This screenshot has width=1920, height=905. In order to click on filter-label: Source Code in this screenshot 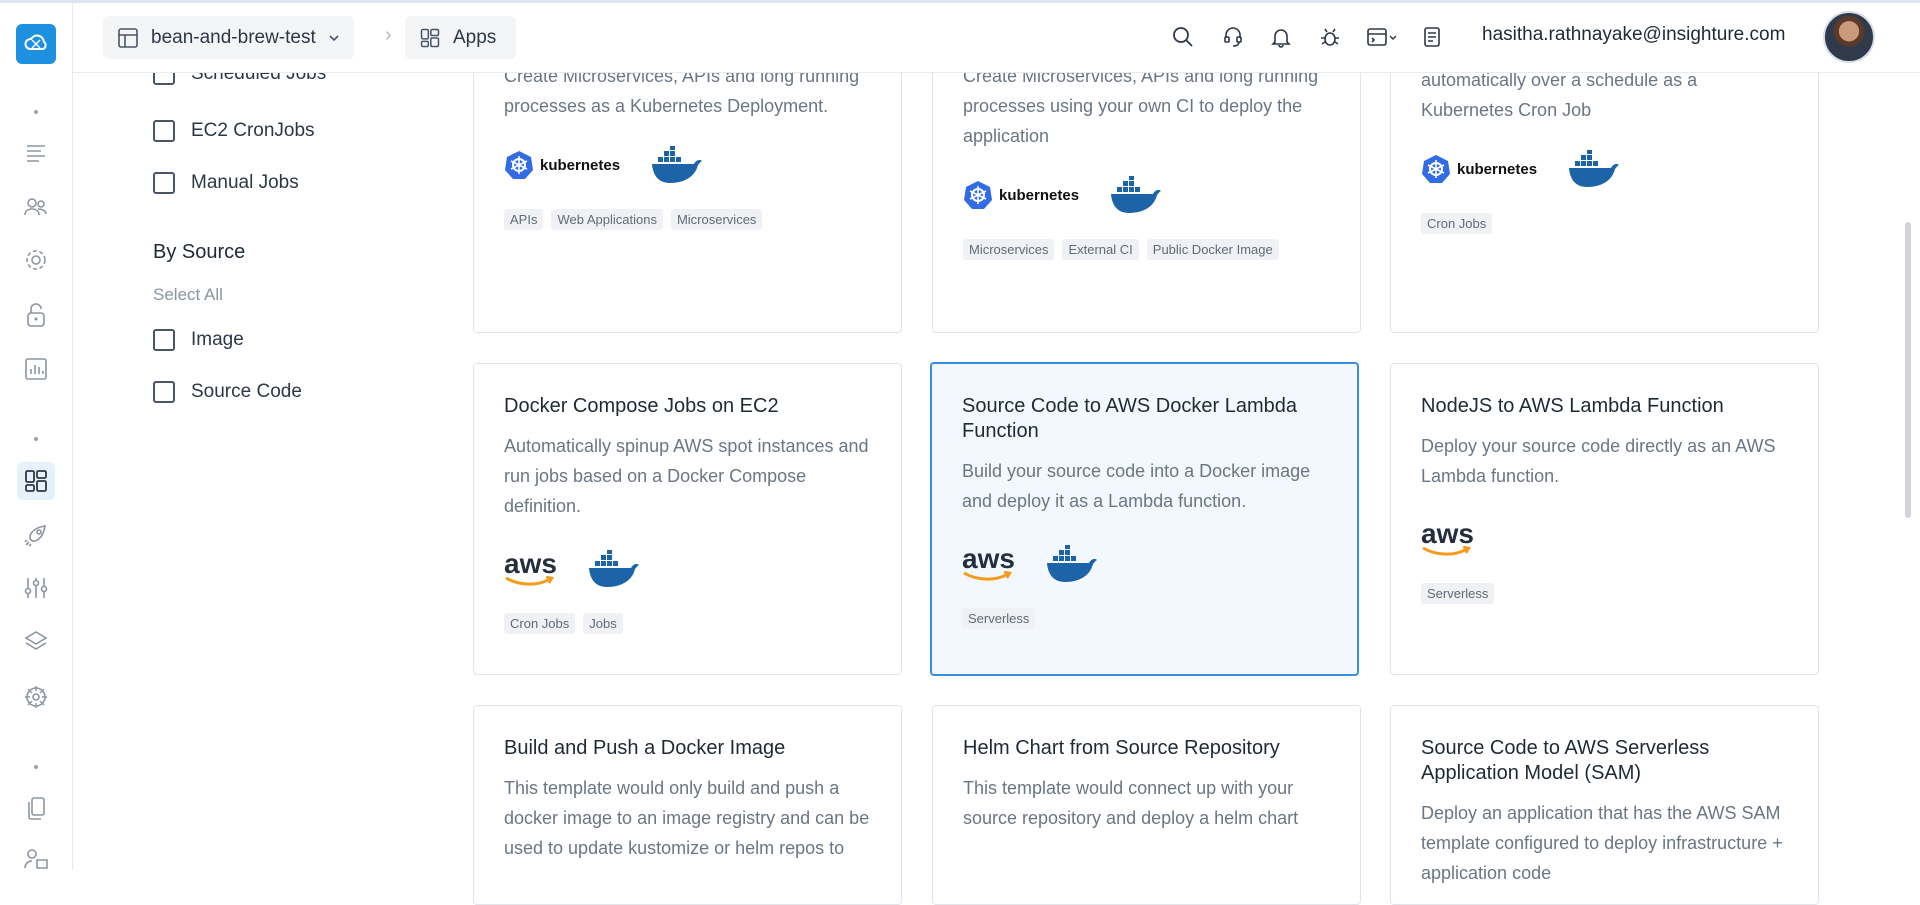, I will do `click(246, 391)`.